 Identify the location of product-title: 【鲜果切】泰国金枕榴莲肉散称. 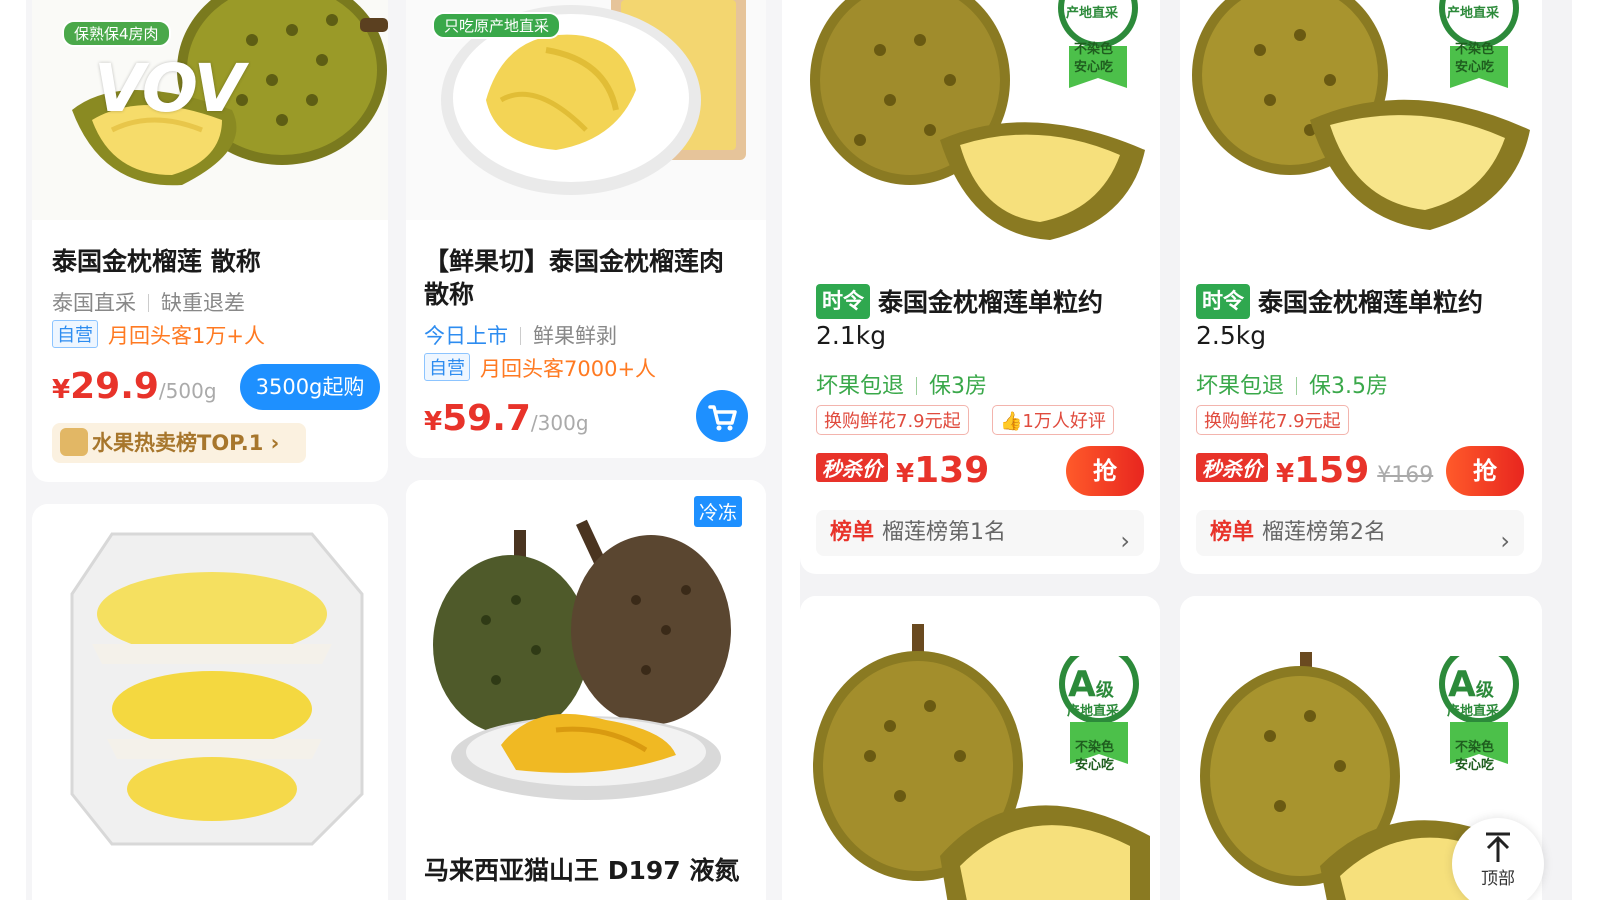
(584, 278).